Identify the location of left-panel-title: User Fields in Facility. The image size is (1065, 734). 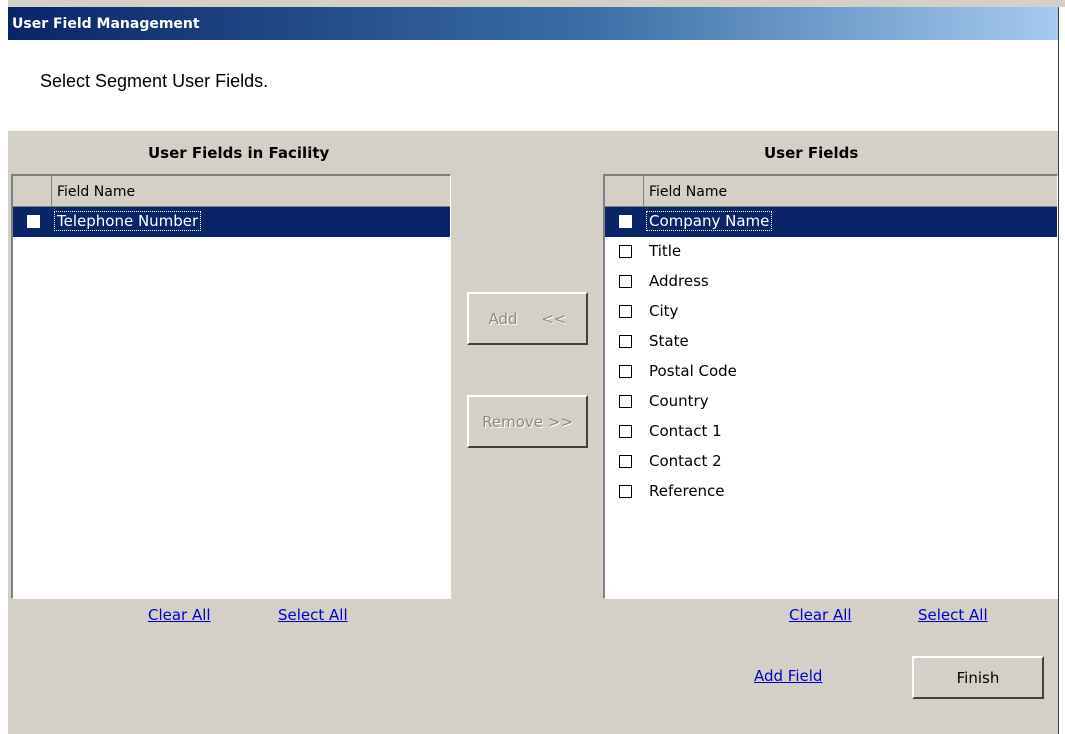
(239, 153).